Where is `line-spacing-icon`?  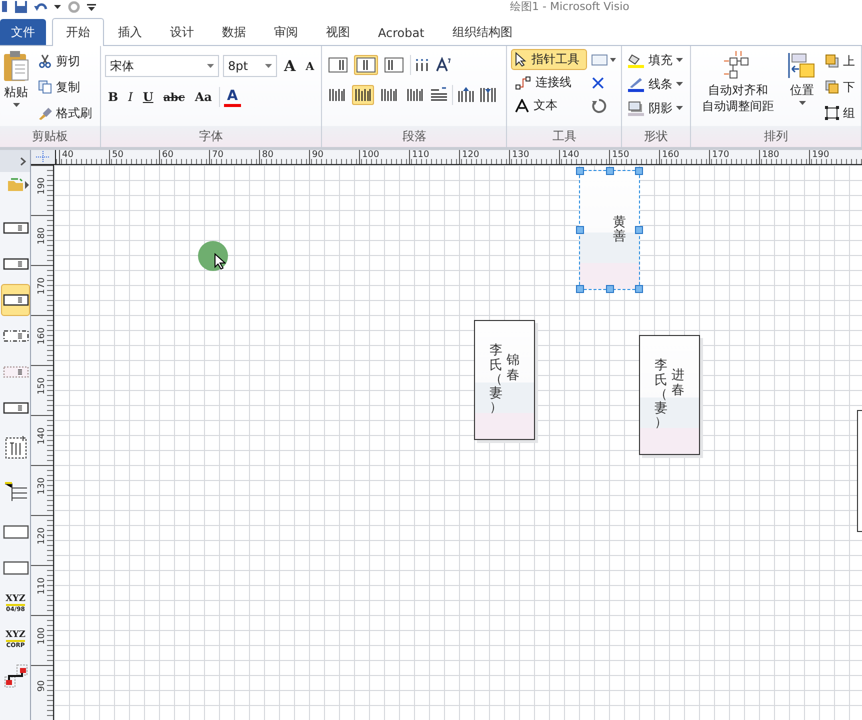
line-spacing-icon is located at coordinates (439, 95).